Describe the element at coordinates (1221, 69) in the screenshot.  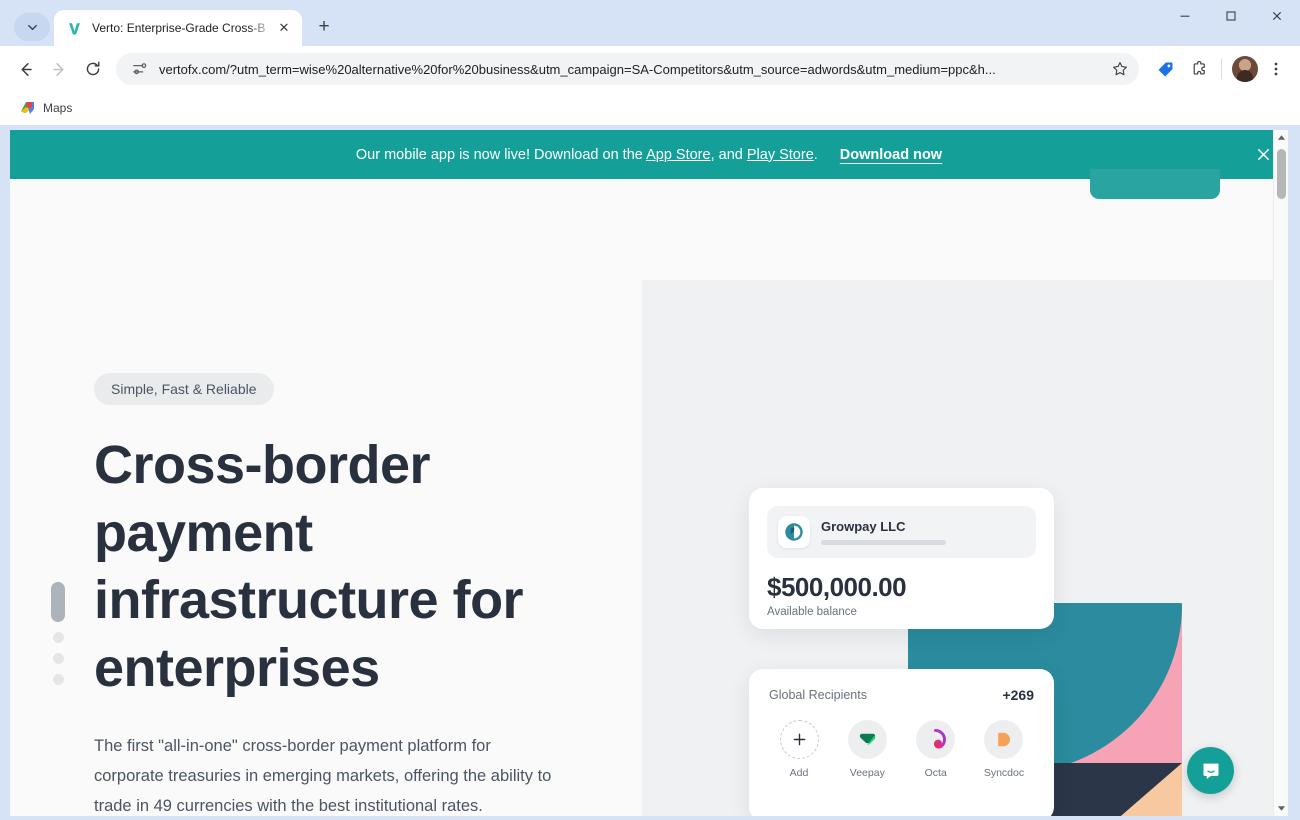
I see `toolbar-divider` at that location.